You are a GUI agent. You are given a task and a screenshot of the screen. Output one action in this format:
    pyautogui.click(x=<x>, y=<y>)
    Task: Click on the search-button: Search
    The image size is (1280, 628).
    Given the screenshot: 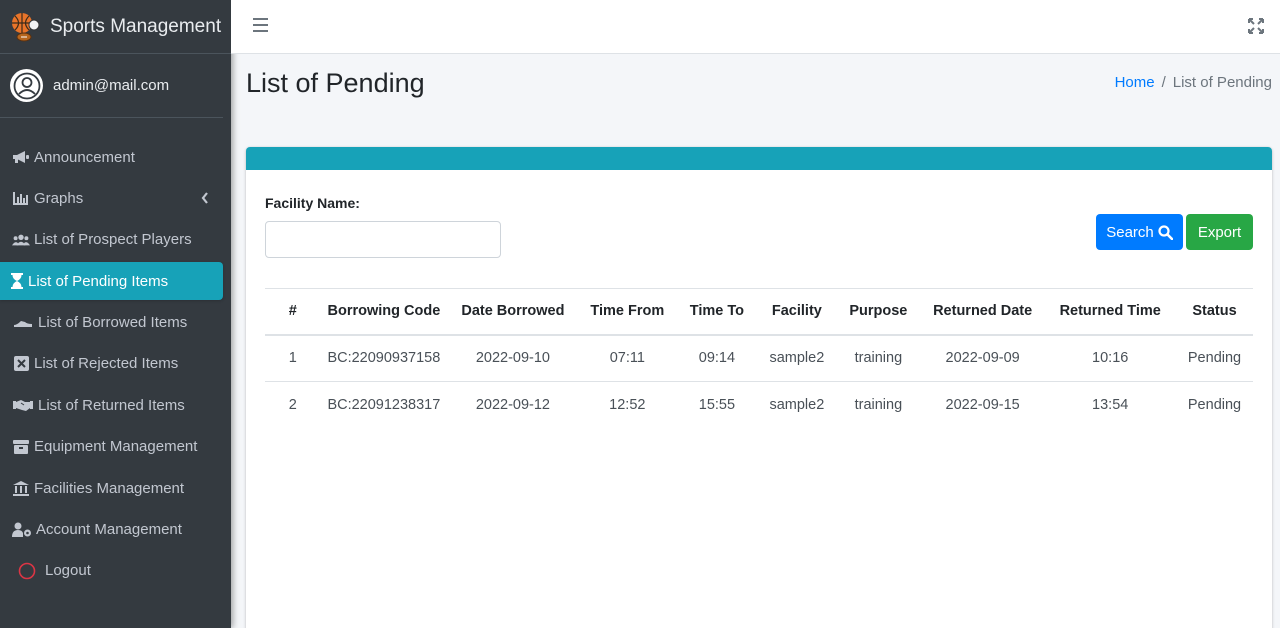 What is the action you would take?
    pyautogui.click(x=1139, y=232)
    